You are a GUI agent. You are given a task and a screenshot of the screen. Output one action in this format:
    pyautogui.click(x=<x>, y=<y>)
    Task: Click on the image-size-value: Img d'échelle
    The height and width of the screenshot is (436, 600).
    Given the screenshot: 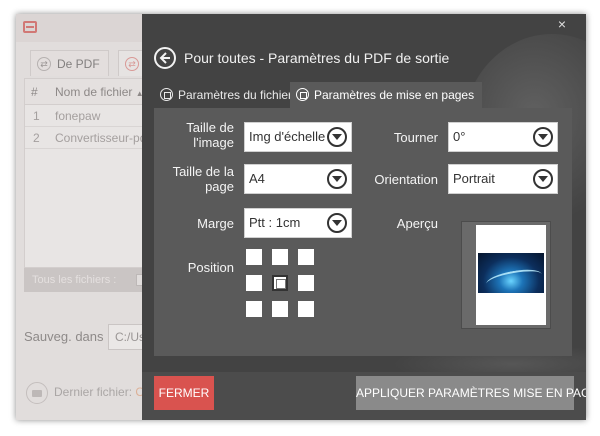 What is the action you would take?
    pyautogui.click(x=287, y=136)
    